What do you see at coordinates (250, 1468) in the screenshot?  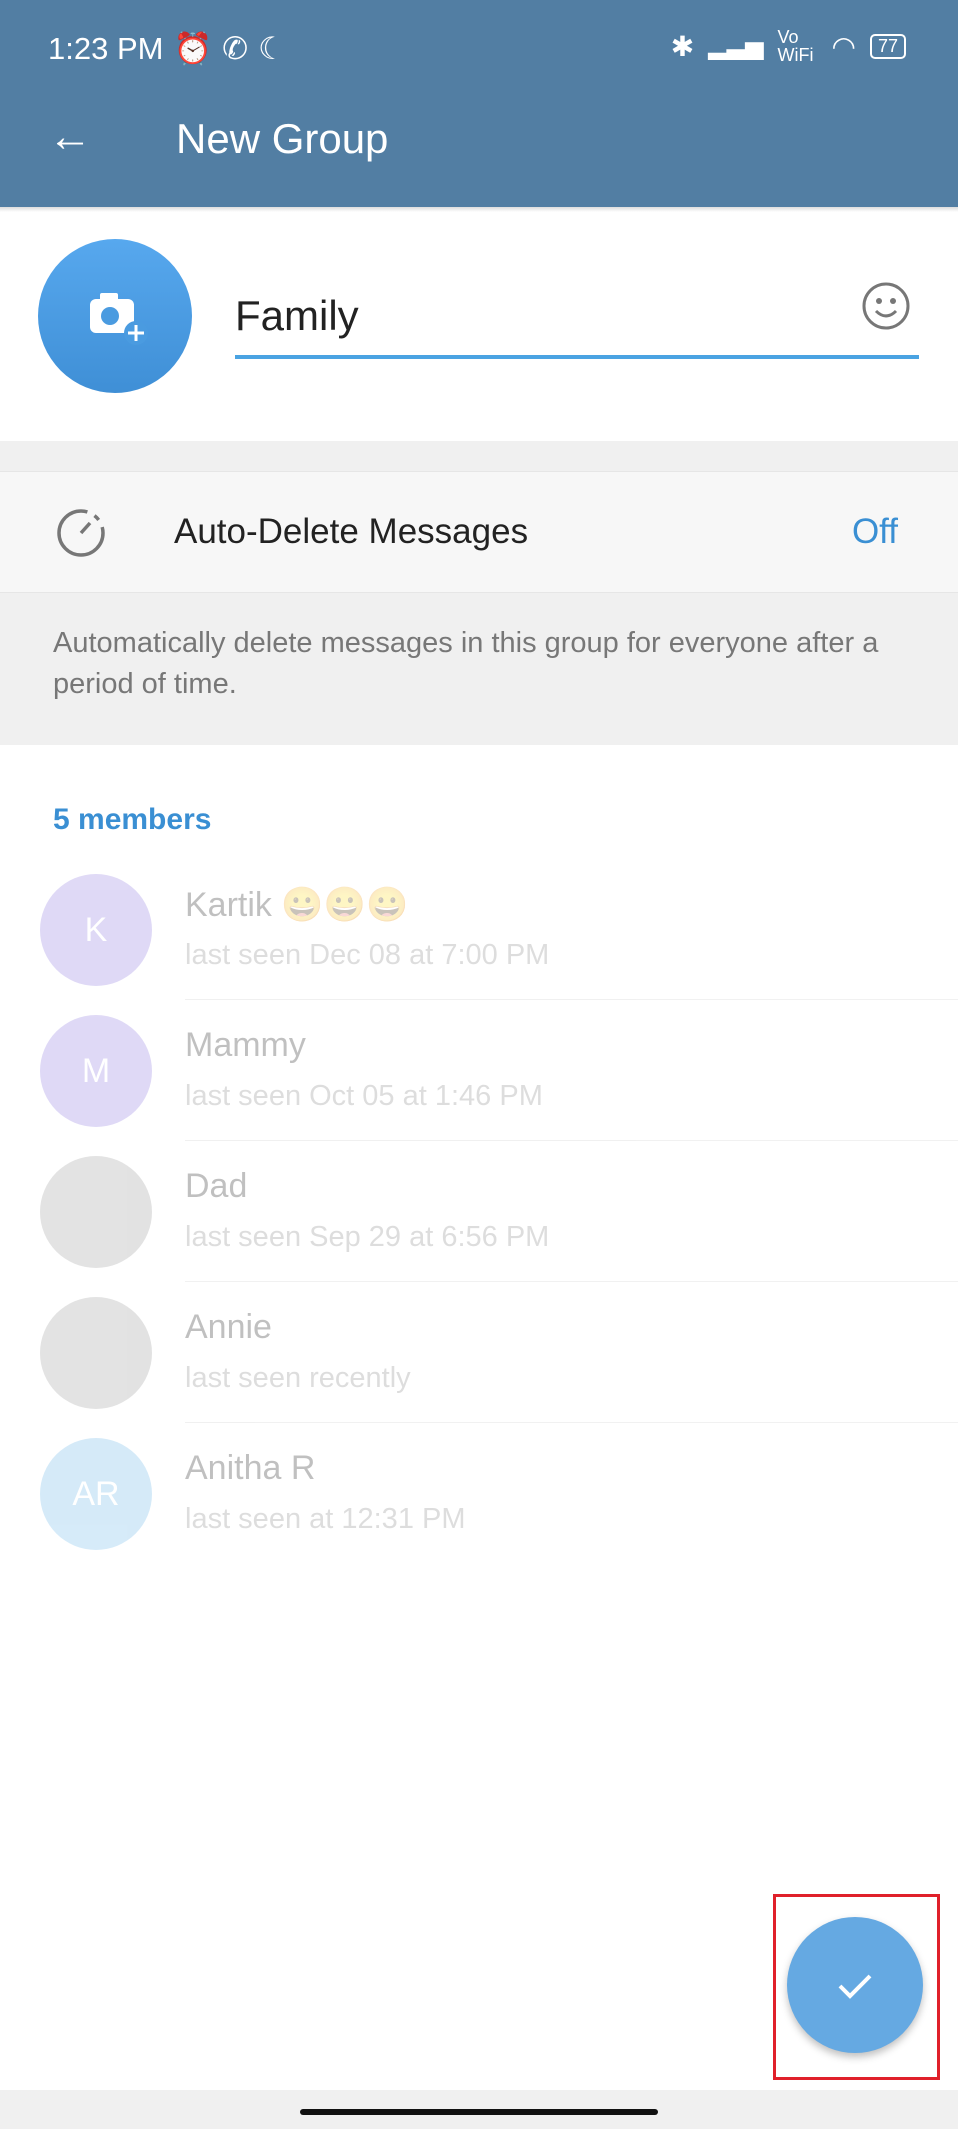 I see `member-name: Anitha R` at bounding box center [250, 1468].